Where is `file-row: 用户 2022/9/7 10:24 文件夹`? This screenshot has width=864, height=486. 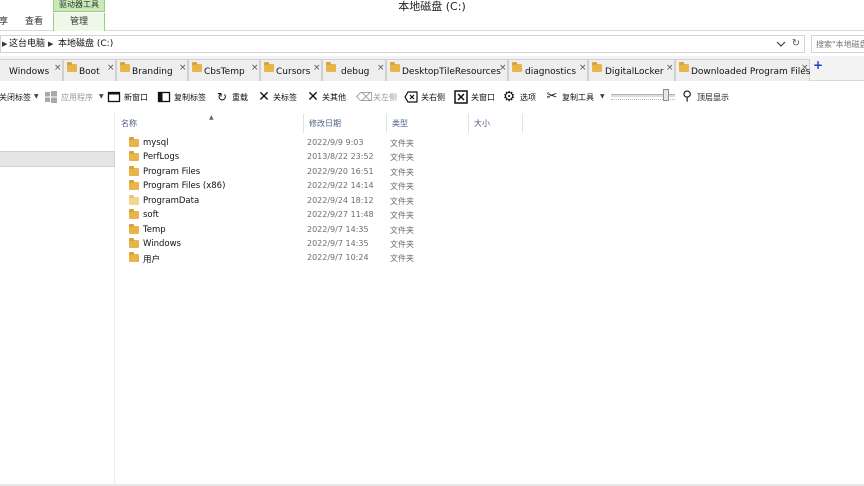 file-row: 用户 2022/9/7 10:24 文件夹 is located at coordinates (490, 259).